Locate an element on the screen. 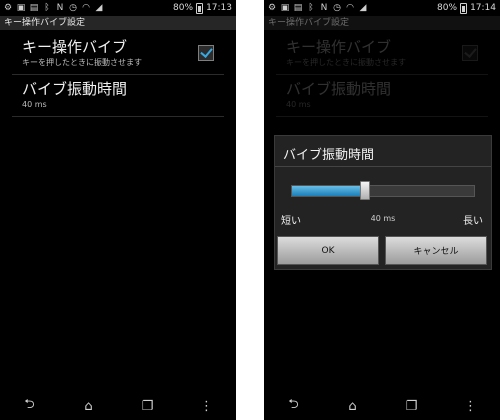 This screenshot has height=420, width=500. slider-value: 40 ms is located at coordinates (383, 218).